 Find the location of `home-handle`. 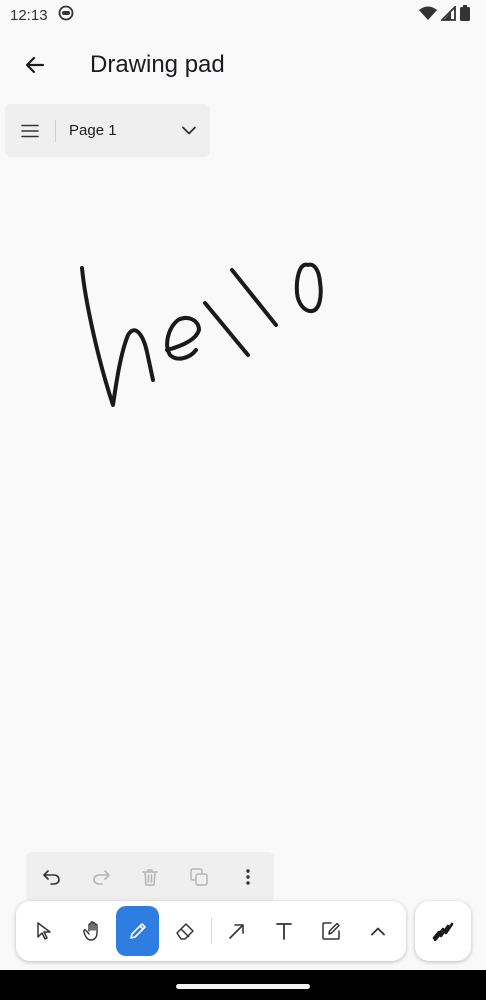

home-handle is located at coordinates (243, 986).